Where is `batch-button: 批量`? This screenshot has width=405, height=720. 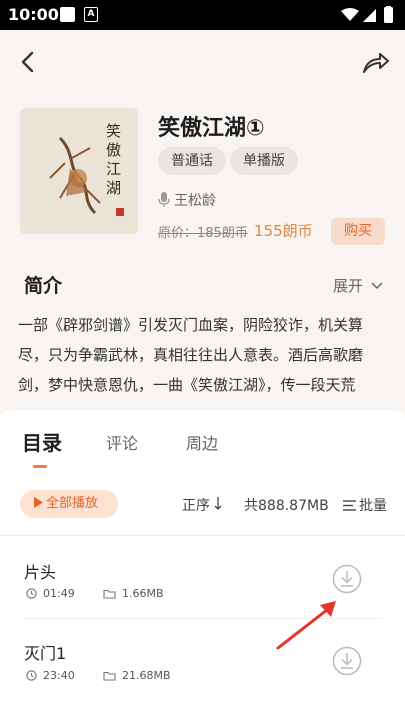
batch-button: 批量 is located at coordinates (365, 505).